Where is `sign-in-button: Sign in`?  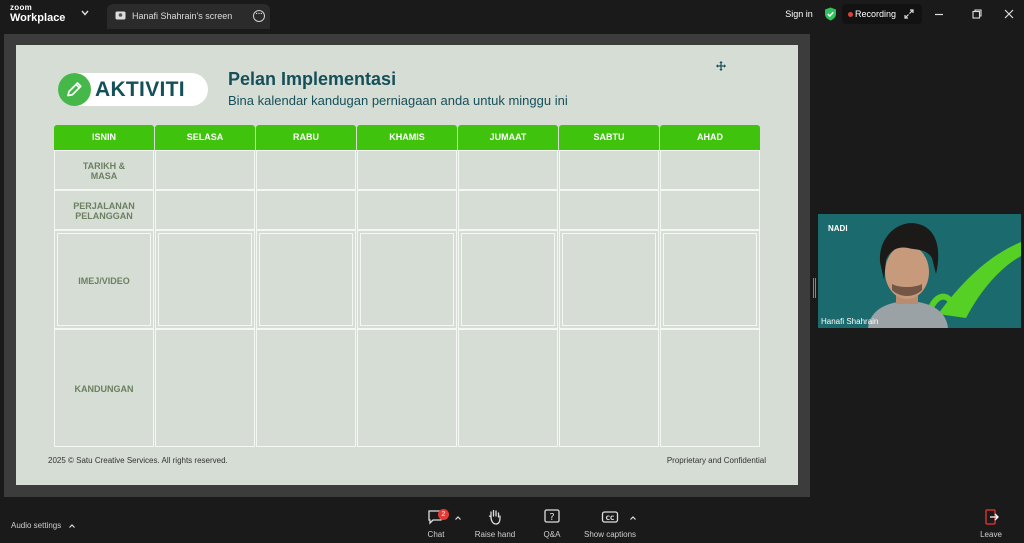
sign-in-button: Sign in is located at coordinates (799, 14).